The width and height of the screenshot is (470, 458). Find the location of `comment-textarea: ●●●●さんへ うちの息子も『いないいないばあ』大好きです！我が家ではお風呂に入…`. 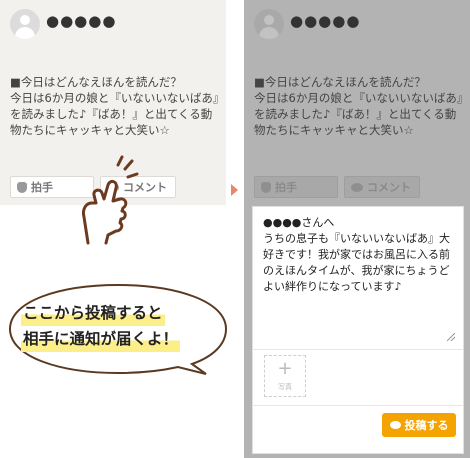

comment-textarea: ●●●●さんへ うちの息子も『いないいないばあ』大好きです！我が家ではお風呂に入… is located at coordinates (357, 255).